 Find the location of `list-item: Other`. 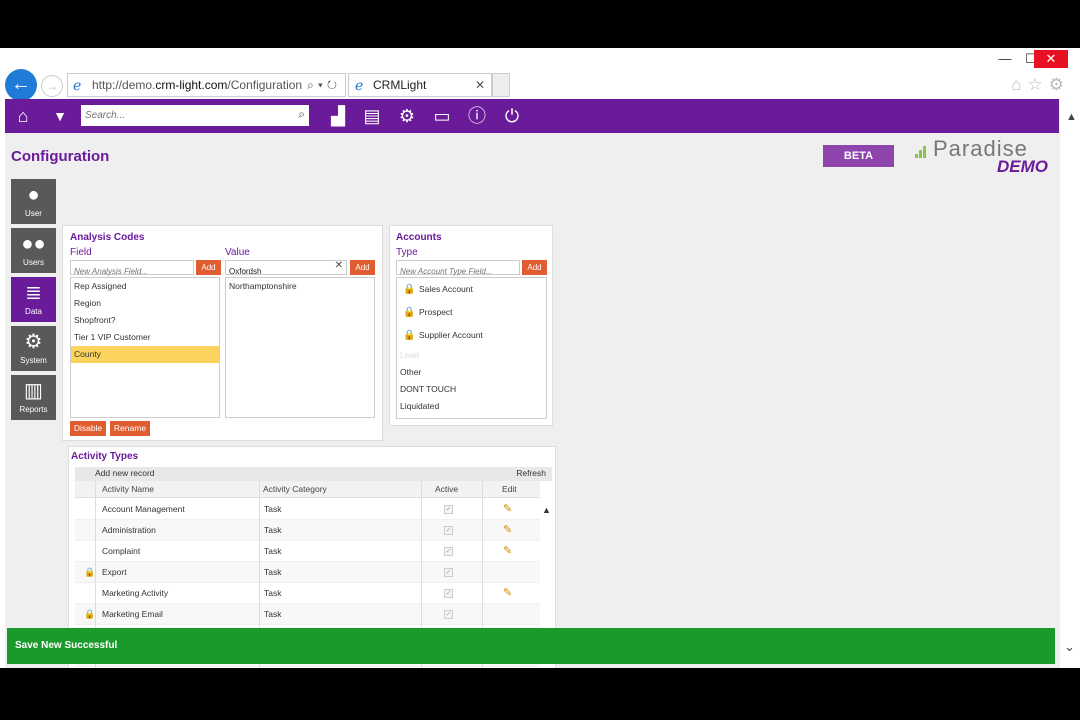

list-item: Other is located at coordinates (471, 372).